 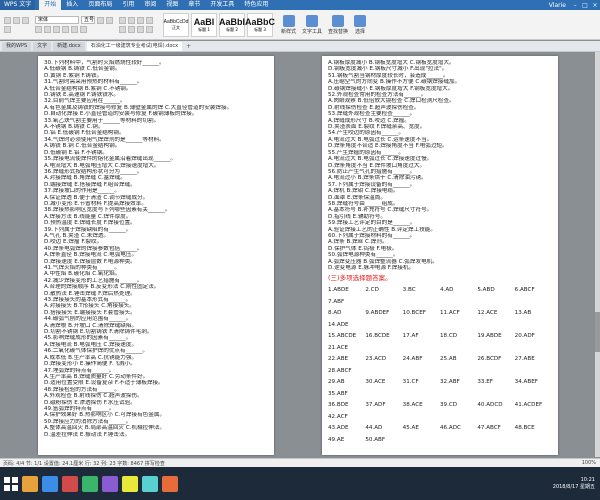 I want to click on answer-cell: 24.ABF, so click(x=412, y=359).